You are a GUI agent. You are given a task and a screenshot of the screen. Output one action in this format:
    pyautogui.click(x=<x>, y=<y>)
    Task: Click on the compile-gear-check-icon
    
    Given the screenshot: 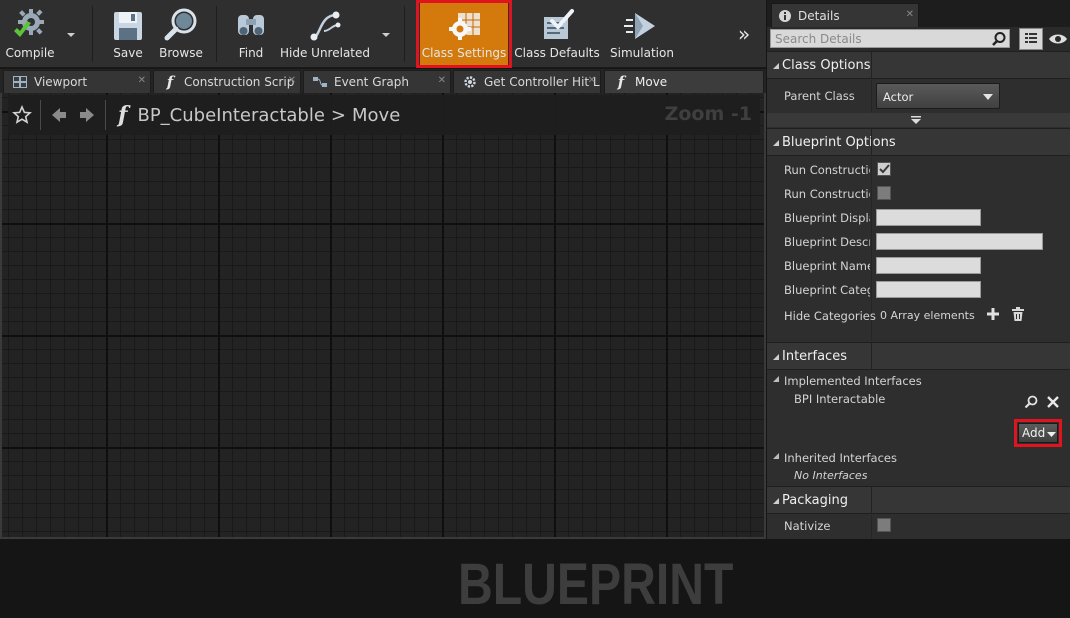 What is the action you would take?
    pyautogui.click(x=30, y=26)
    